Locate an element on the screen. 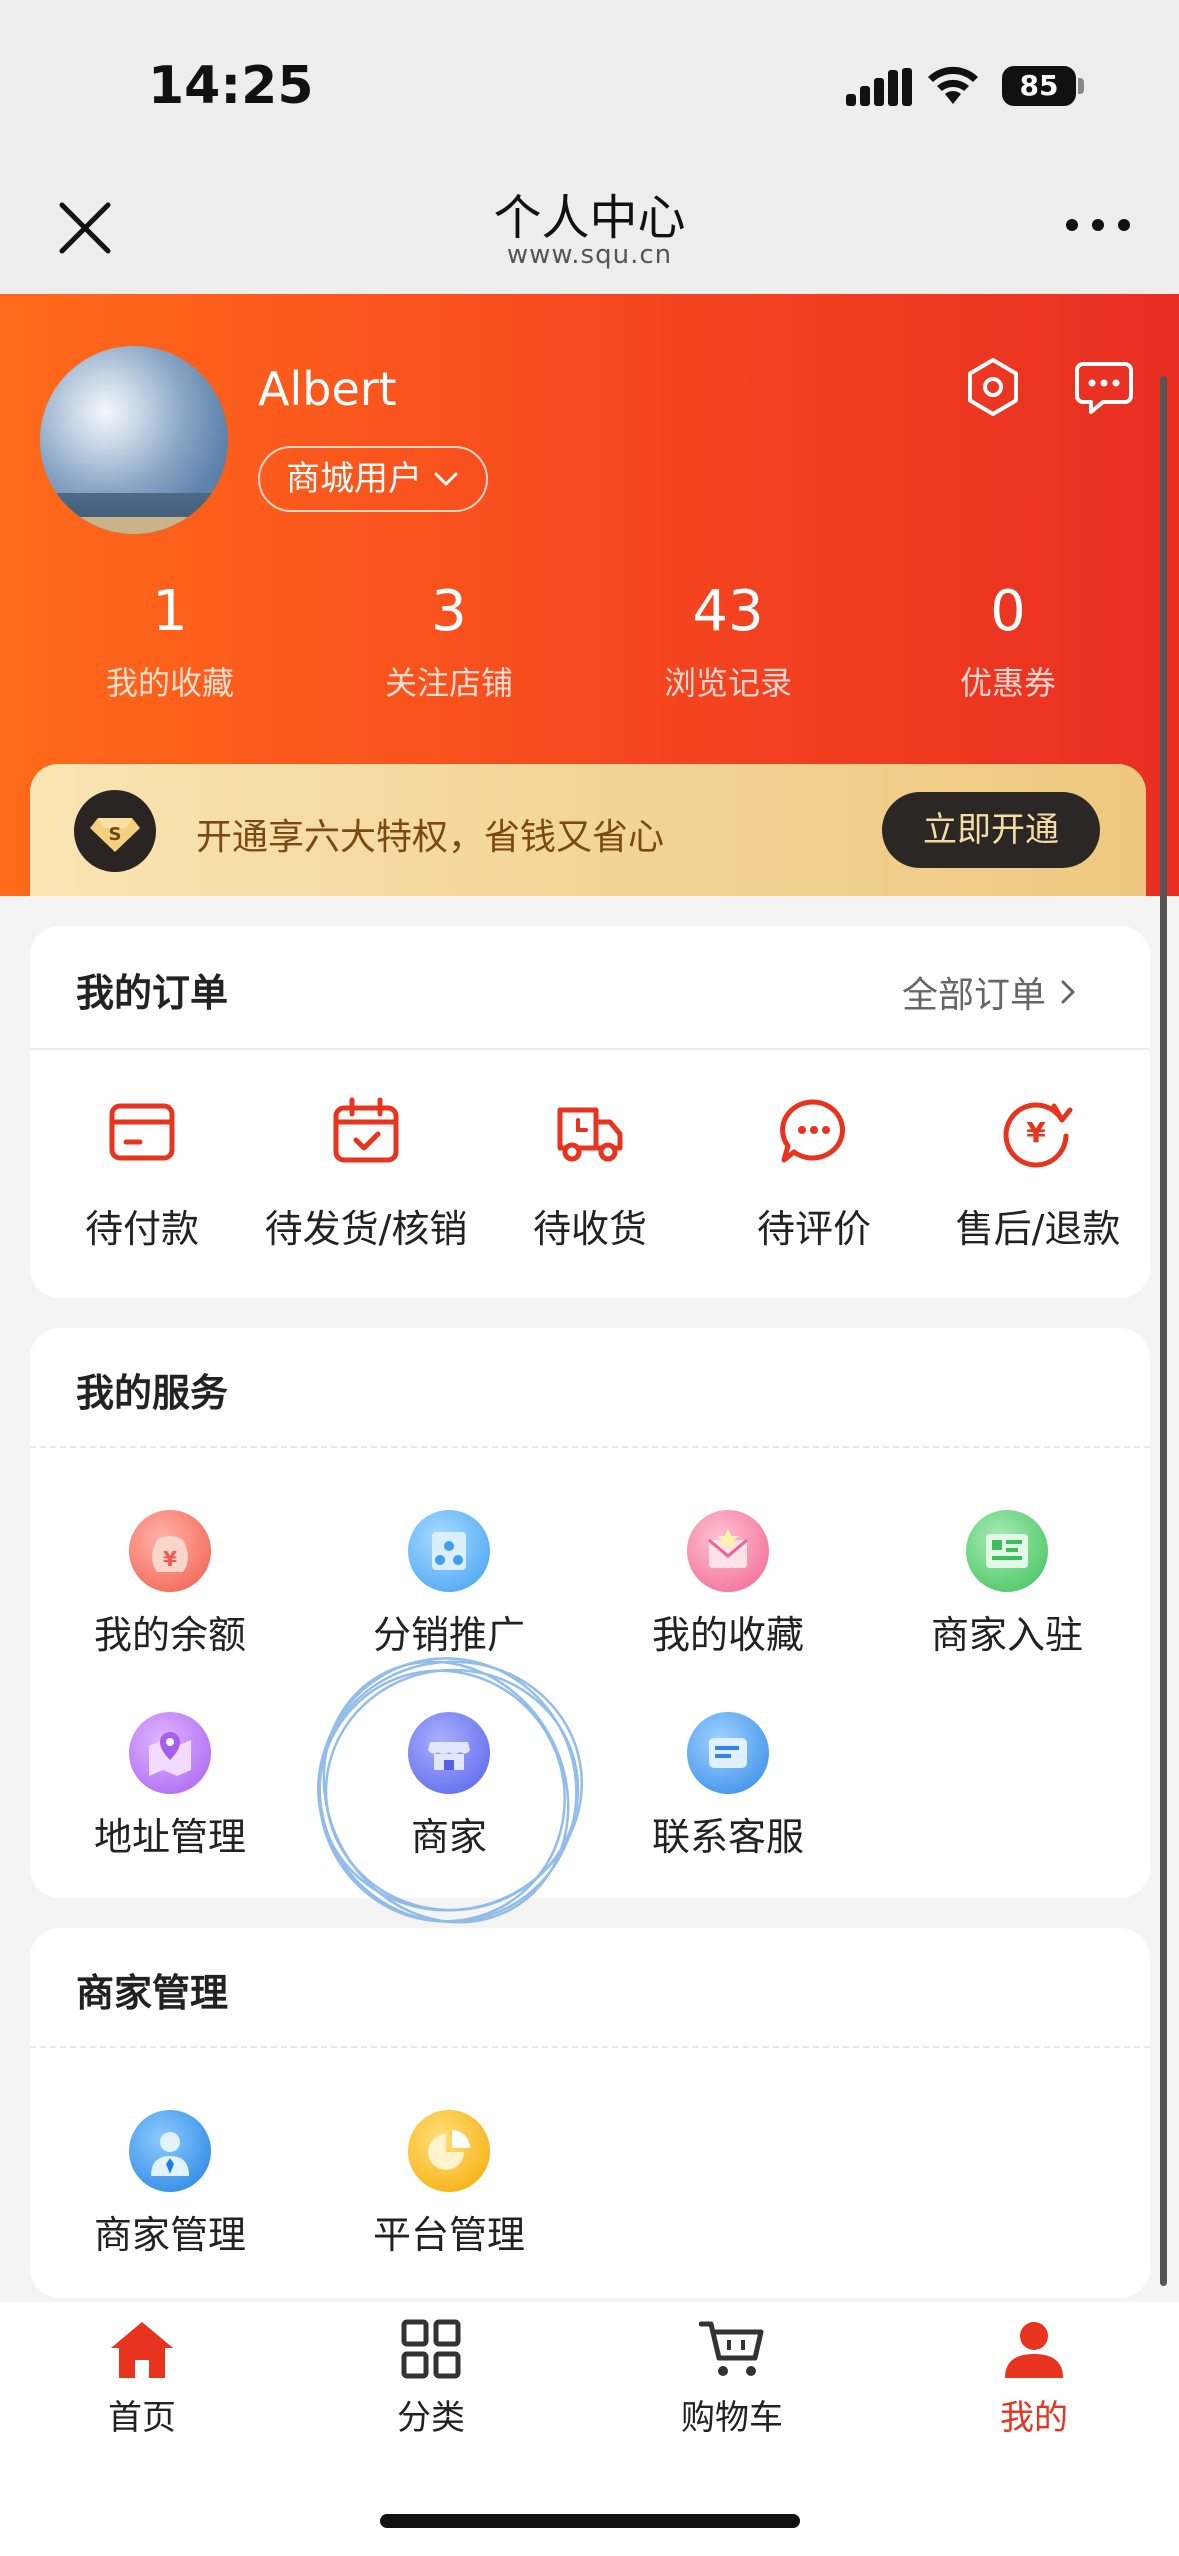  diamond-badge-icon: S is located at coordinates (115, 831).